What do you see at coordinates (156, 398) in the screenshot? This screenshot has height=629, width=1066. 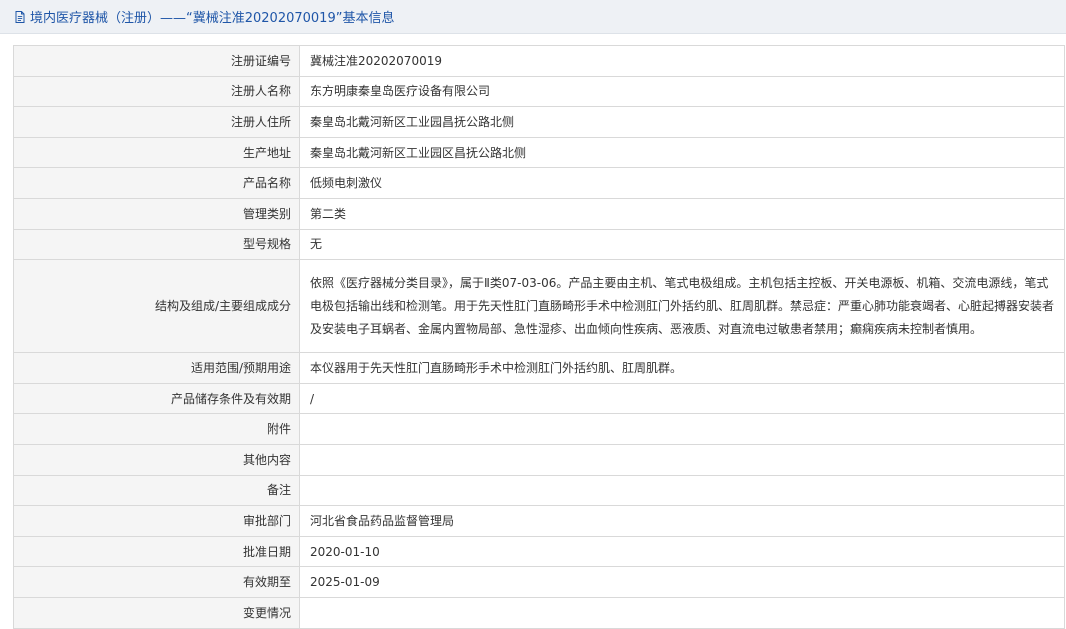 I see `row-label: 产品储存条件及有效期` at bounding box center [156, 398].